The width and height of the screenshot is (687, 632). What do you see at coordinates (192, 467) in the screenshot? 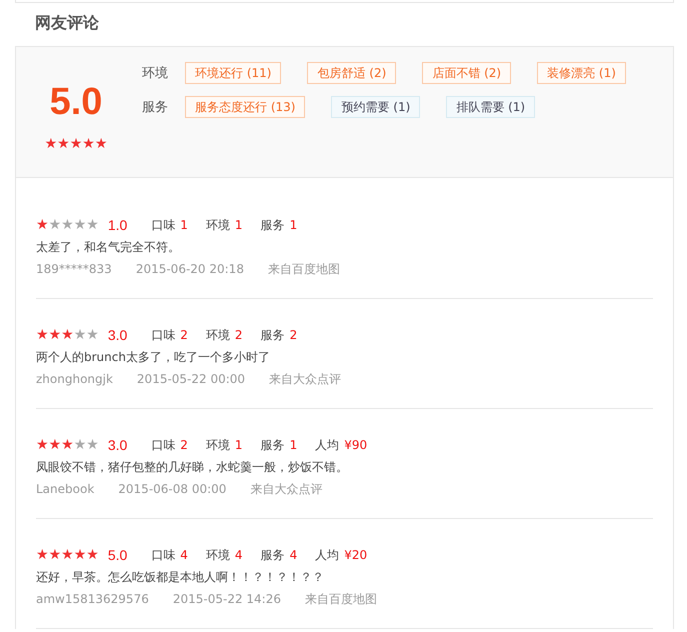
I see `review-comment: 凤眼饺不错，猪仔包整的几好睇，水蛇羹一般，炒饭不错。` at bounding box center [192, 467].